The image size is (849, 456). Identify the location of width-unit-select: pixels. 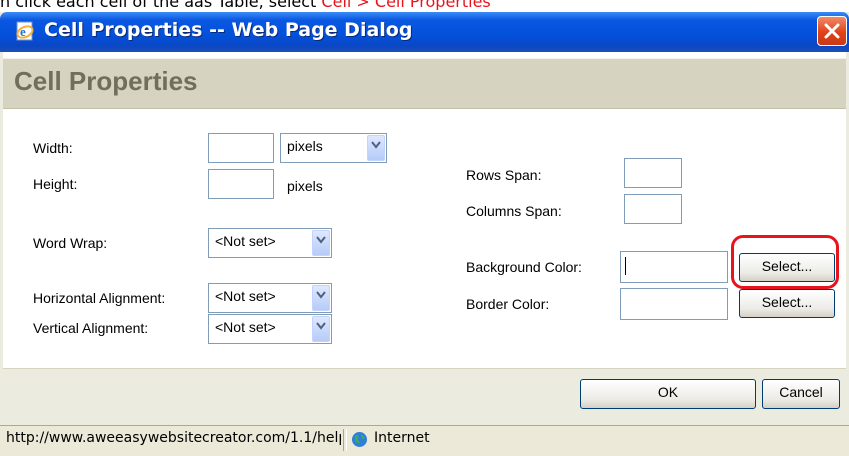
(333, 148).